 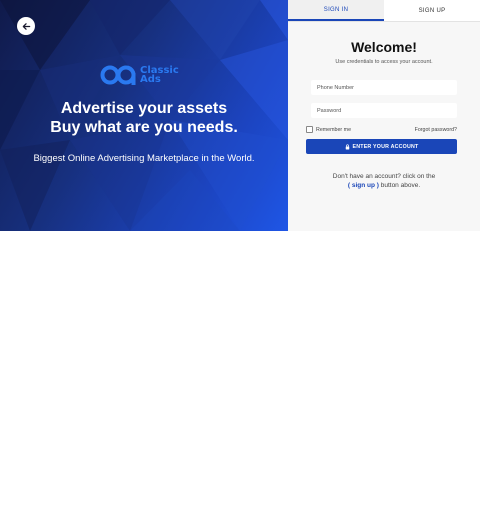 What do you see at coordinates (336, 10) in the screenshot?
I see `tab-sign-in: SIGN IN` at bounding box center [336, 10].